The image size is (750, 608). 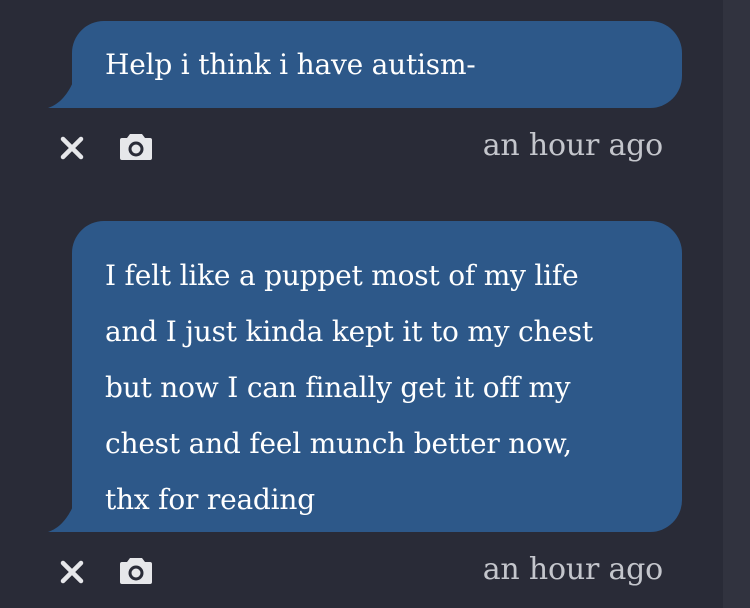 What do you see at coordinates (736, 304) in the screenshot?
I see `right-edge-panel` at bounding box center [736, 304].